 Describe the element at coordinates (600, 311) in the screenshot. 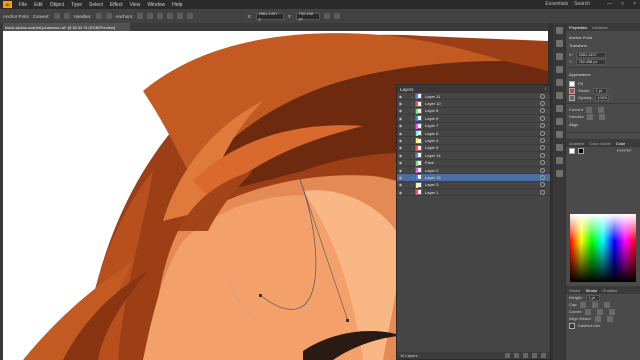

I see `round-join-icon` at that location.